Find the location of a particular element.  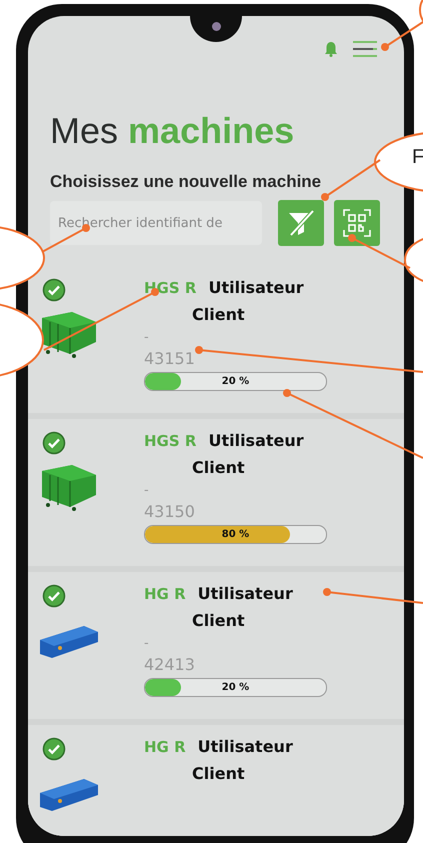

search-field: Rechercher identifiant de is located at coordinates (156, 223).